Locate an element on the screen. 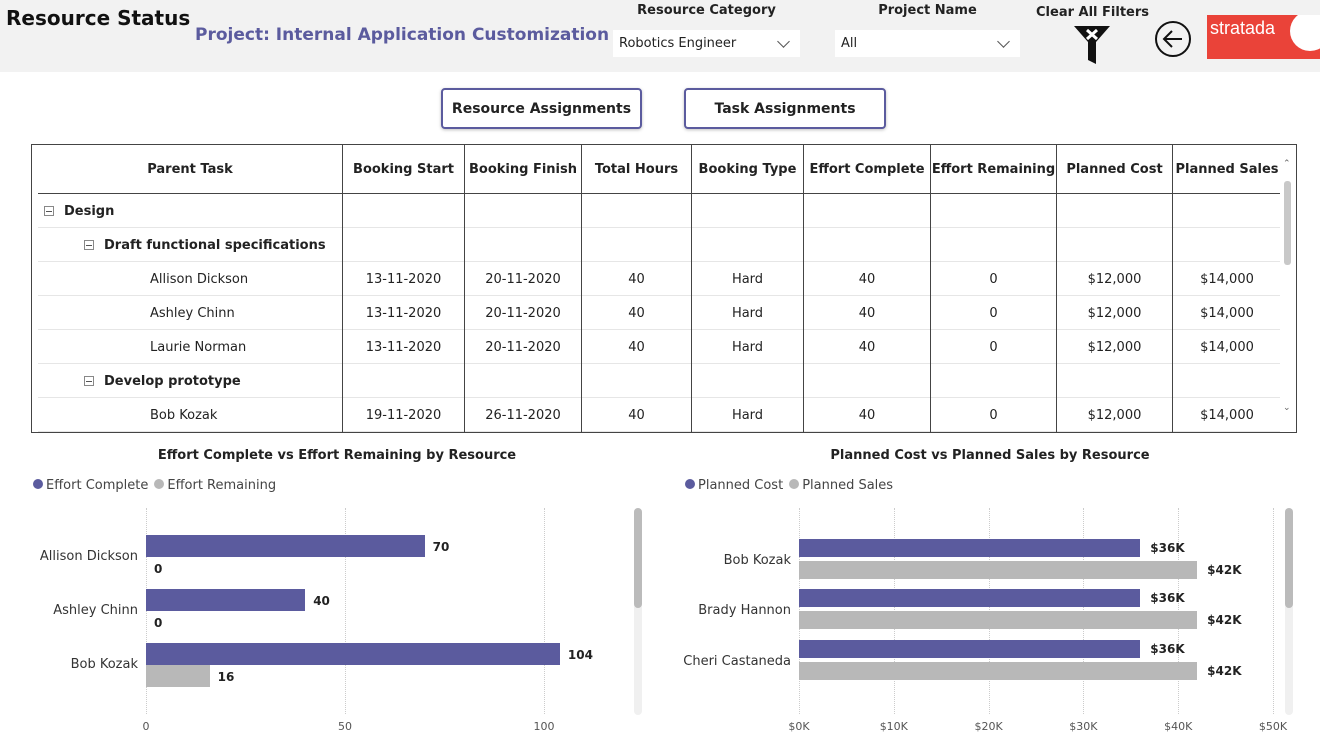 This screenshot has width=1320, height=739. legend-item: Effort Complete is located at coordinates (90, 485).